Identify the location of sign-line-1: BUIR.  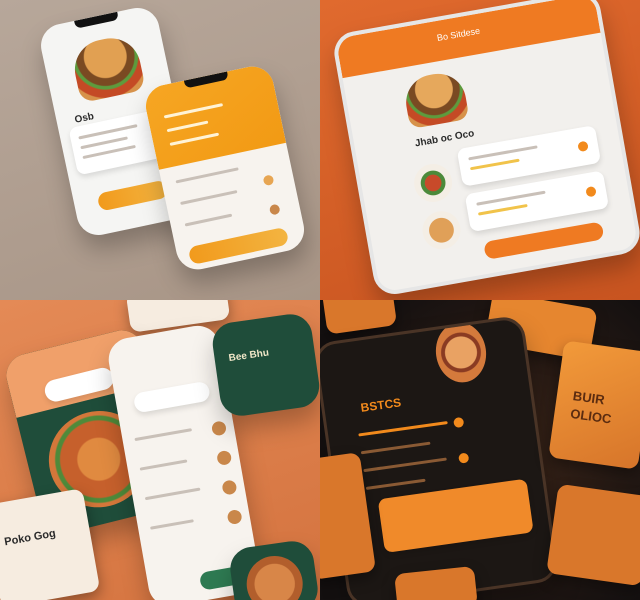
(589, 398).